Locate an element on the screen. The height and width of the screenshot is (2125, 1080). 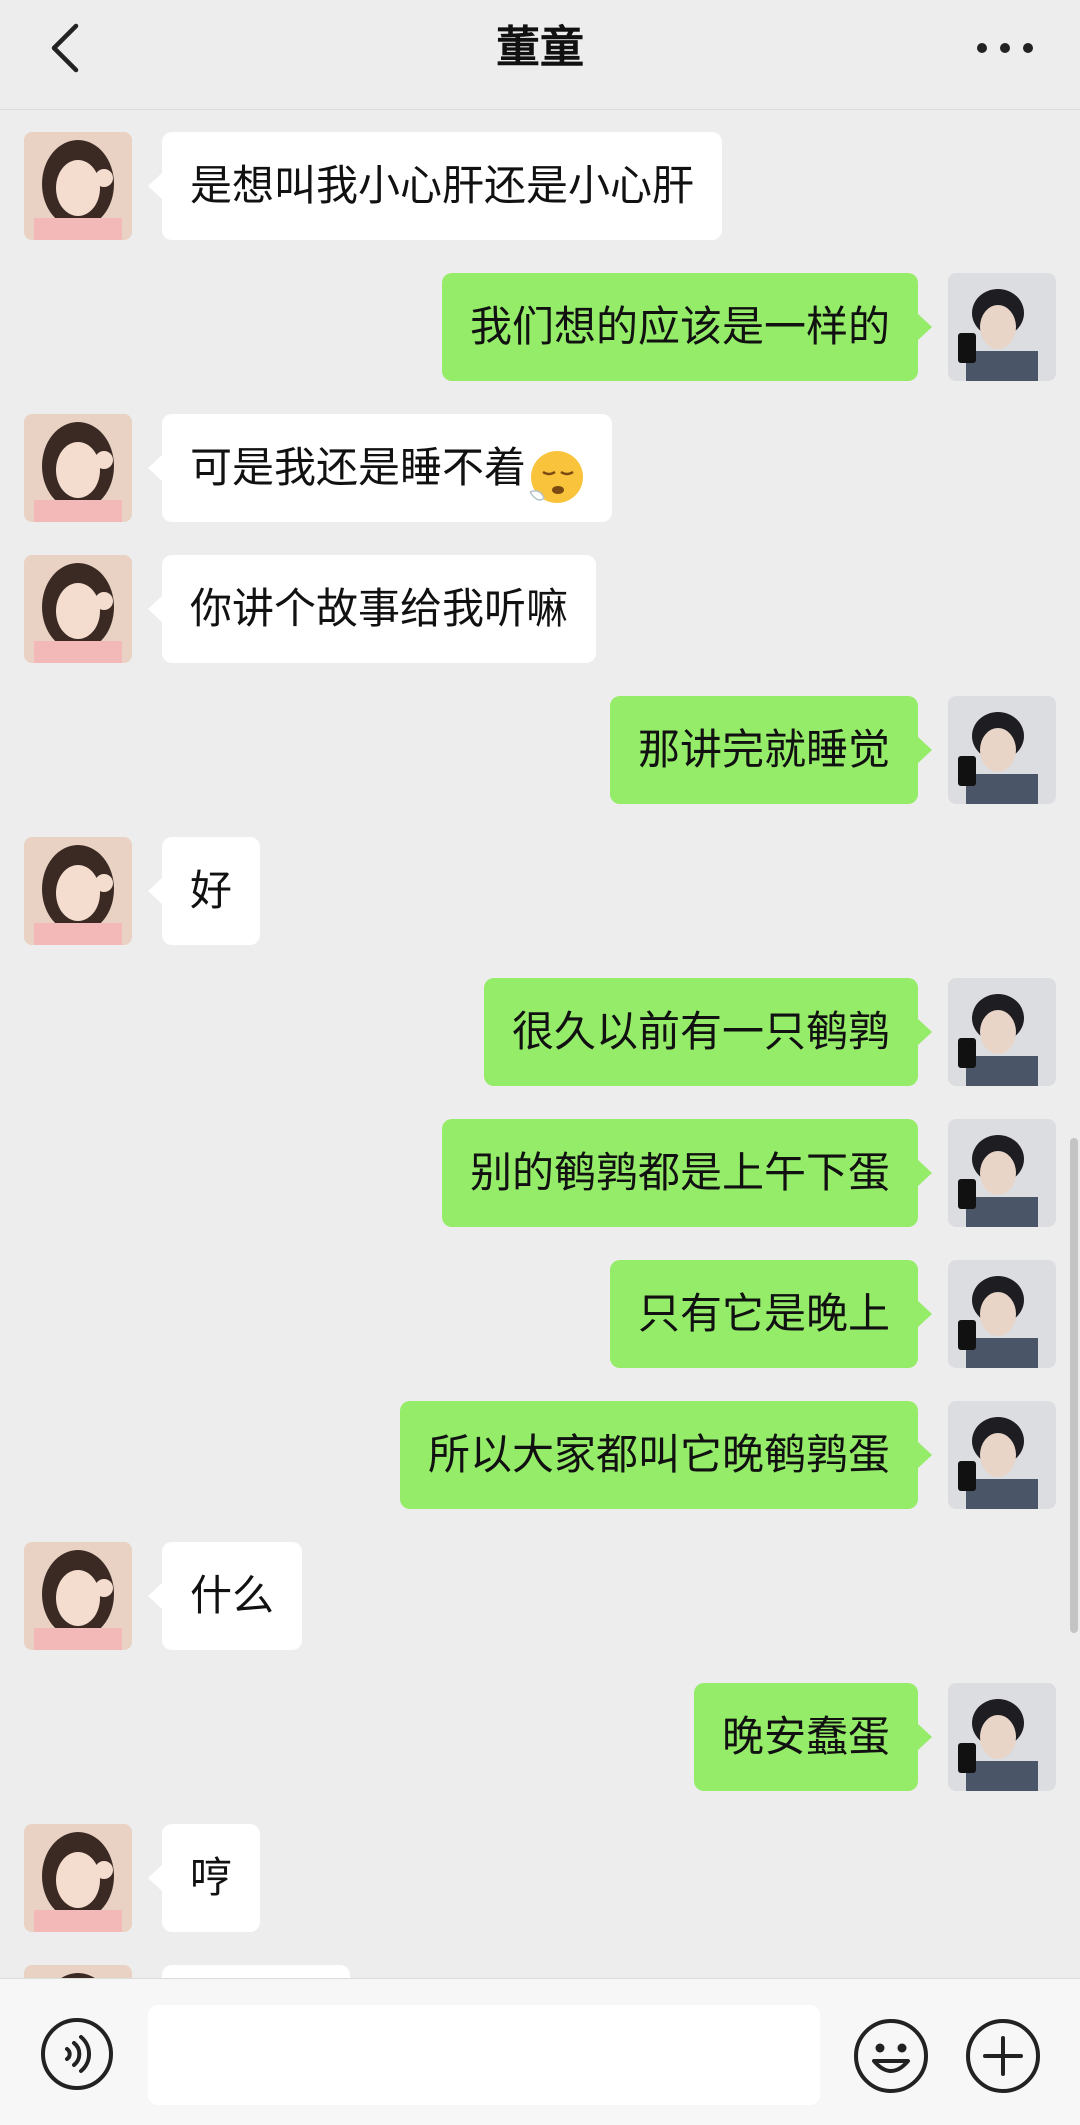
message-outgoing: 我们想的应该是一样的 is located at coordinates (540, 327).